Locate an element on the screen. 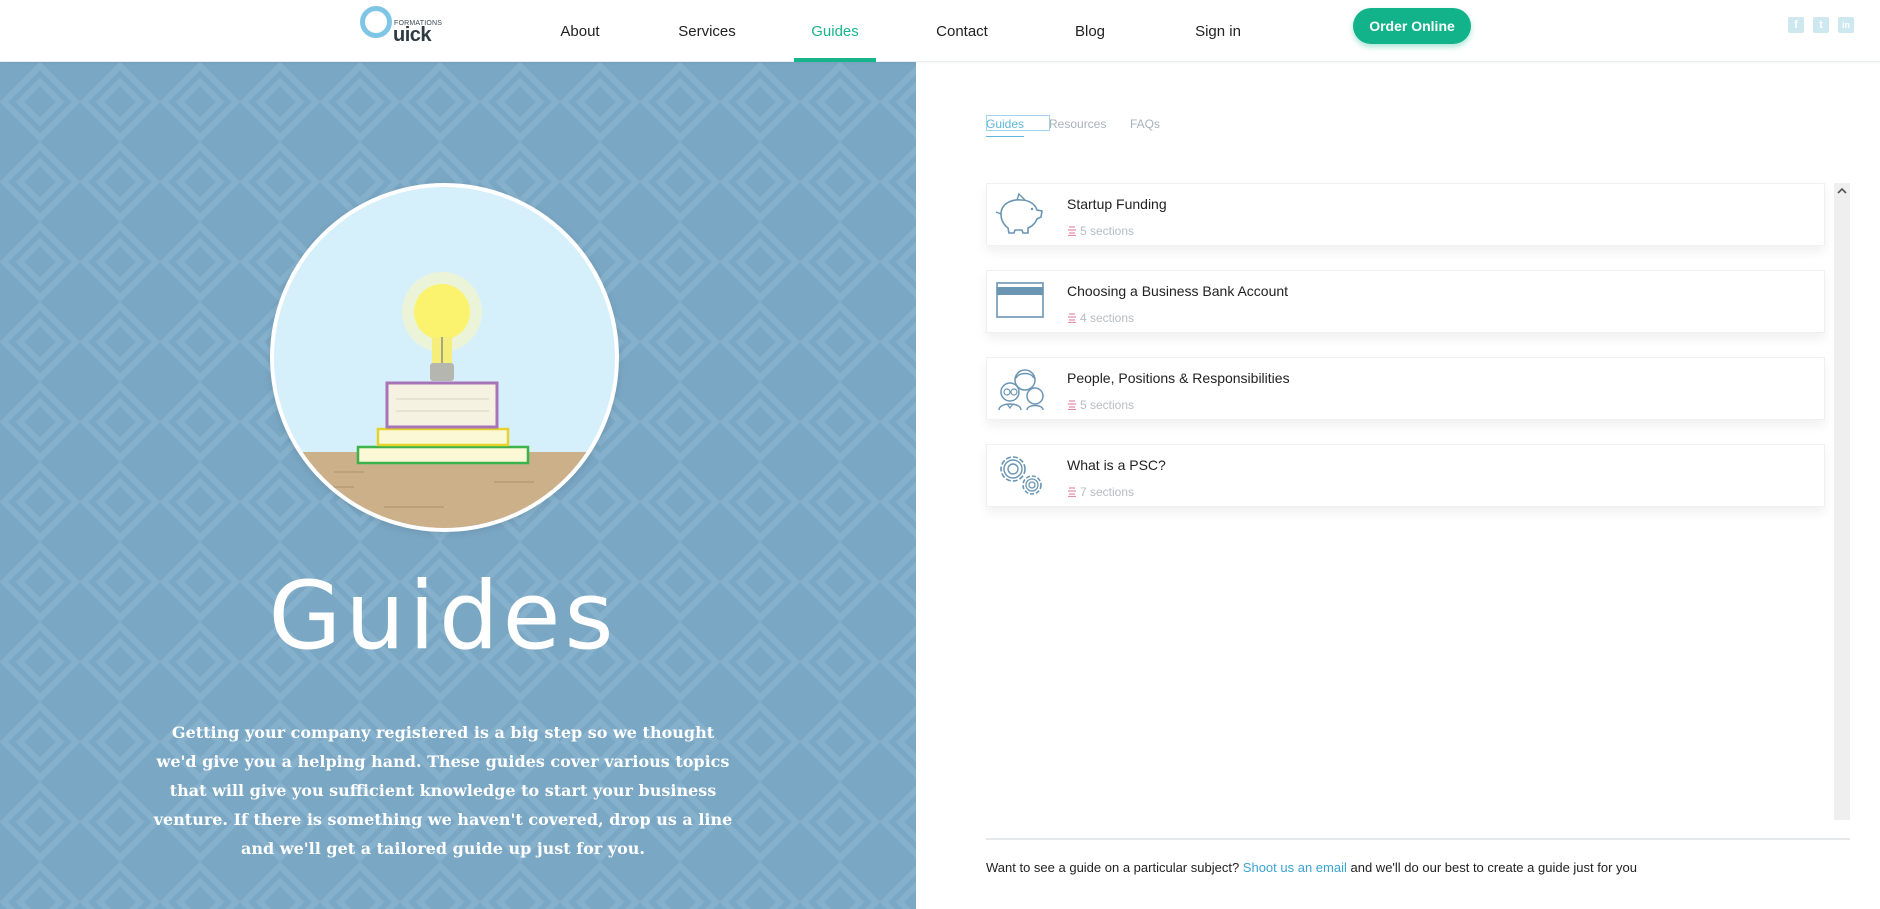 This screenshot has width=1880, height=909. tab-faqs: FAQs is located at coordinates (1145, 126).